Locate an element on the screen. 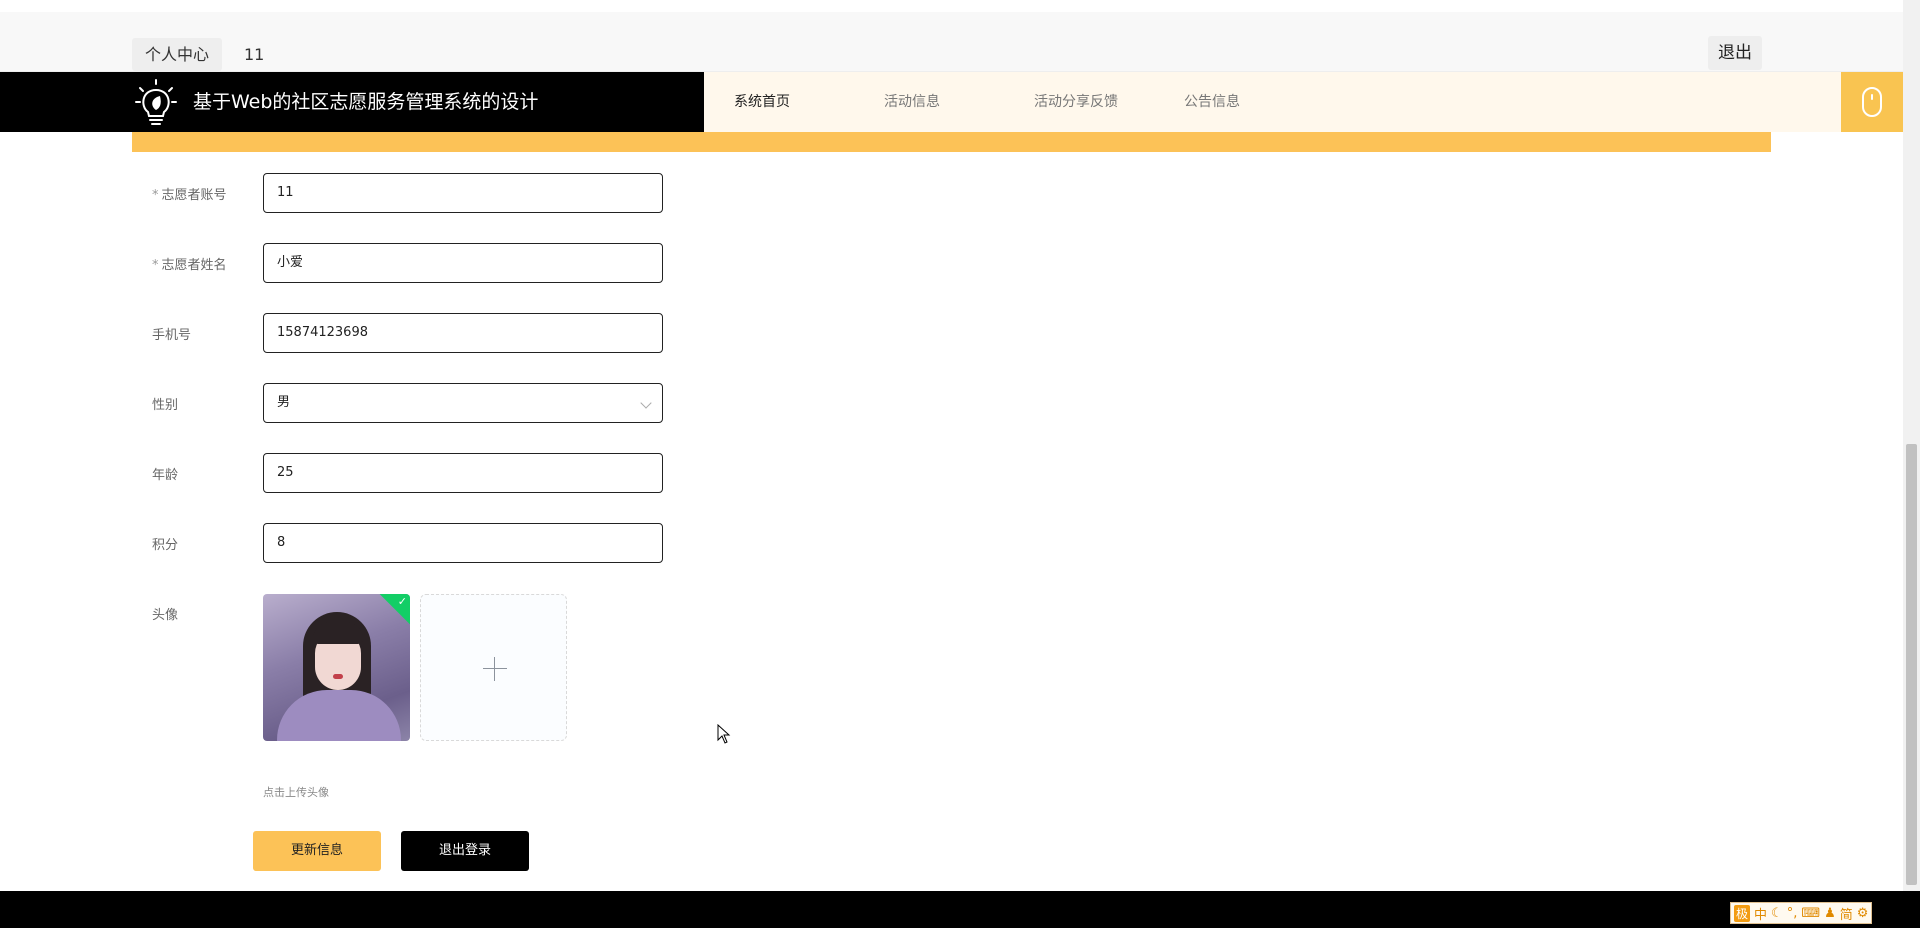  name-label: * 志愿者姓名 is located at coordinates (189, 265).